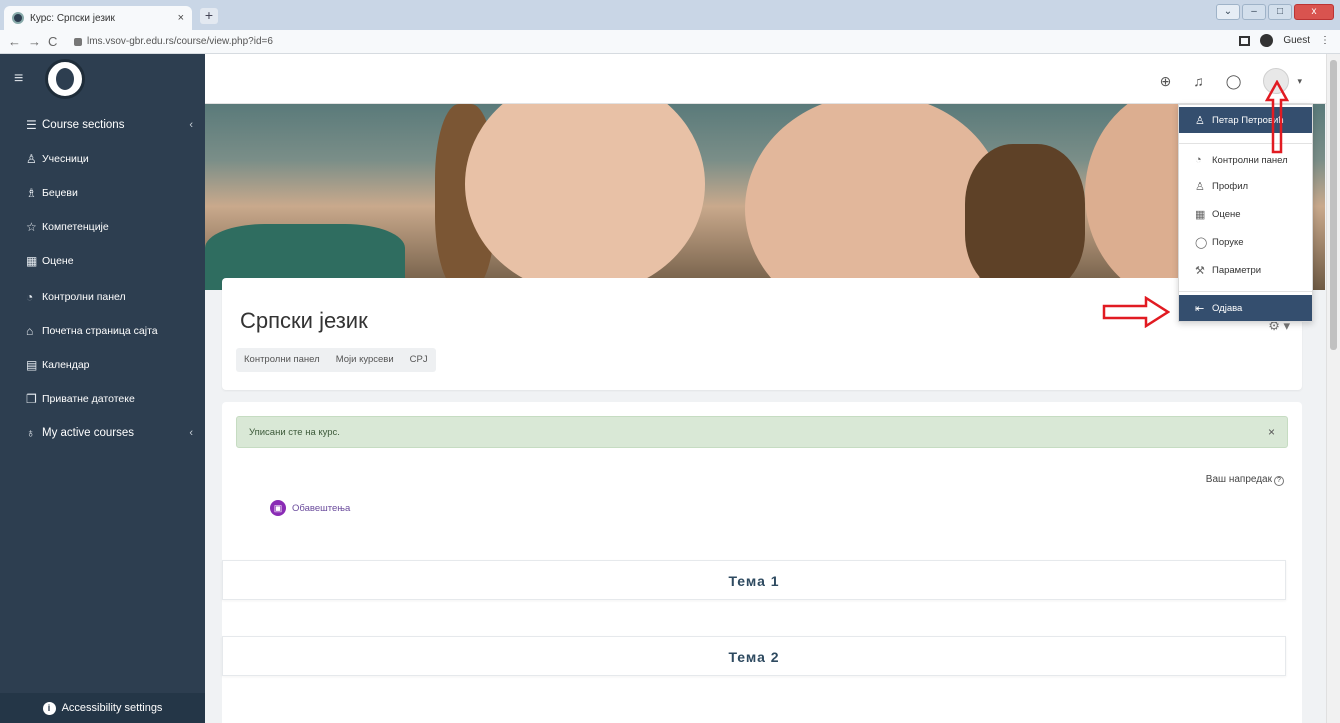 This screenshot has height=723, width=1340. What do you see at coordinates (66, 365) in the screenshot?
I see `sidebar-item-label: Календар` at bounding box center [66, 365].